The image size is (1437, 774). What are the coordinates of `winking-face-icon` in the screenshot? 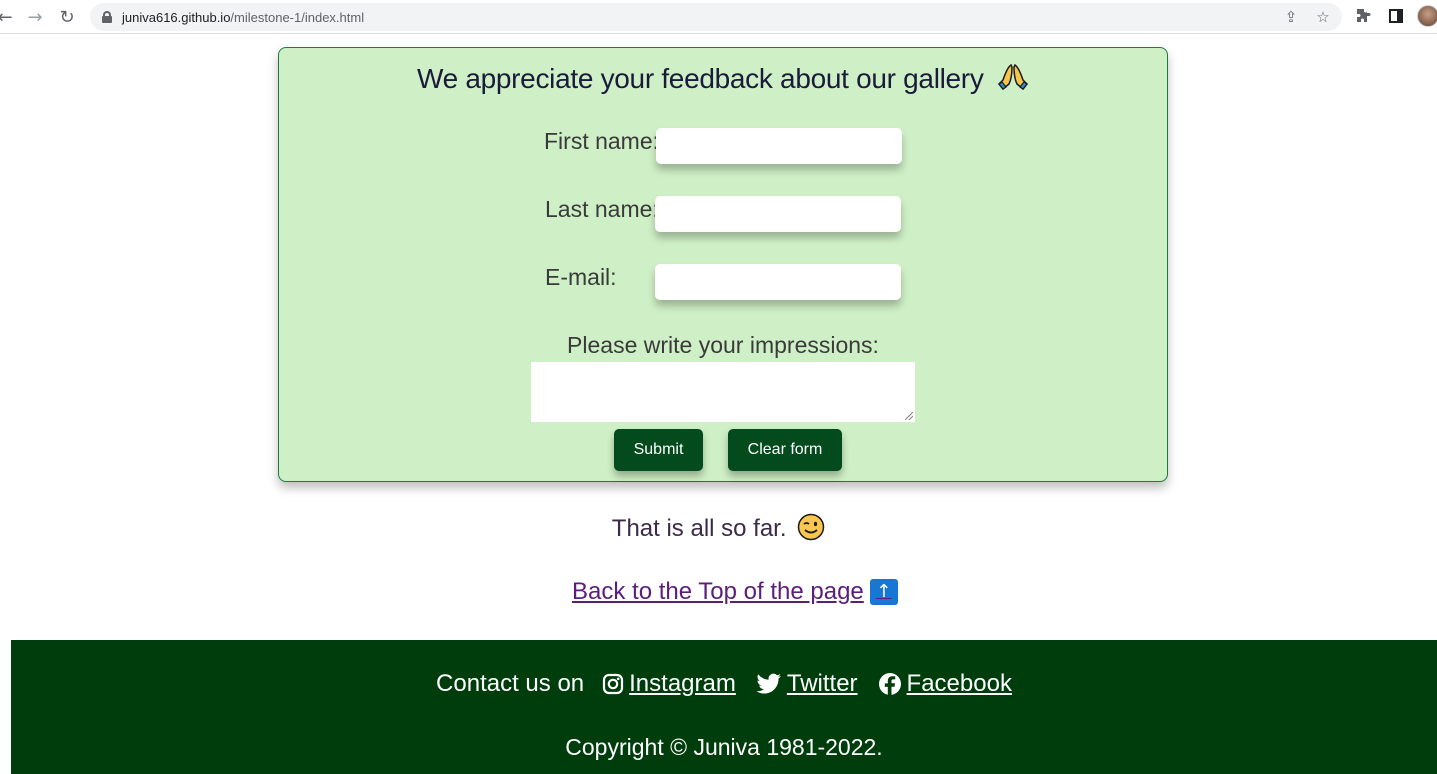 It's located at (811, 530).